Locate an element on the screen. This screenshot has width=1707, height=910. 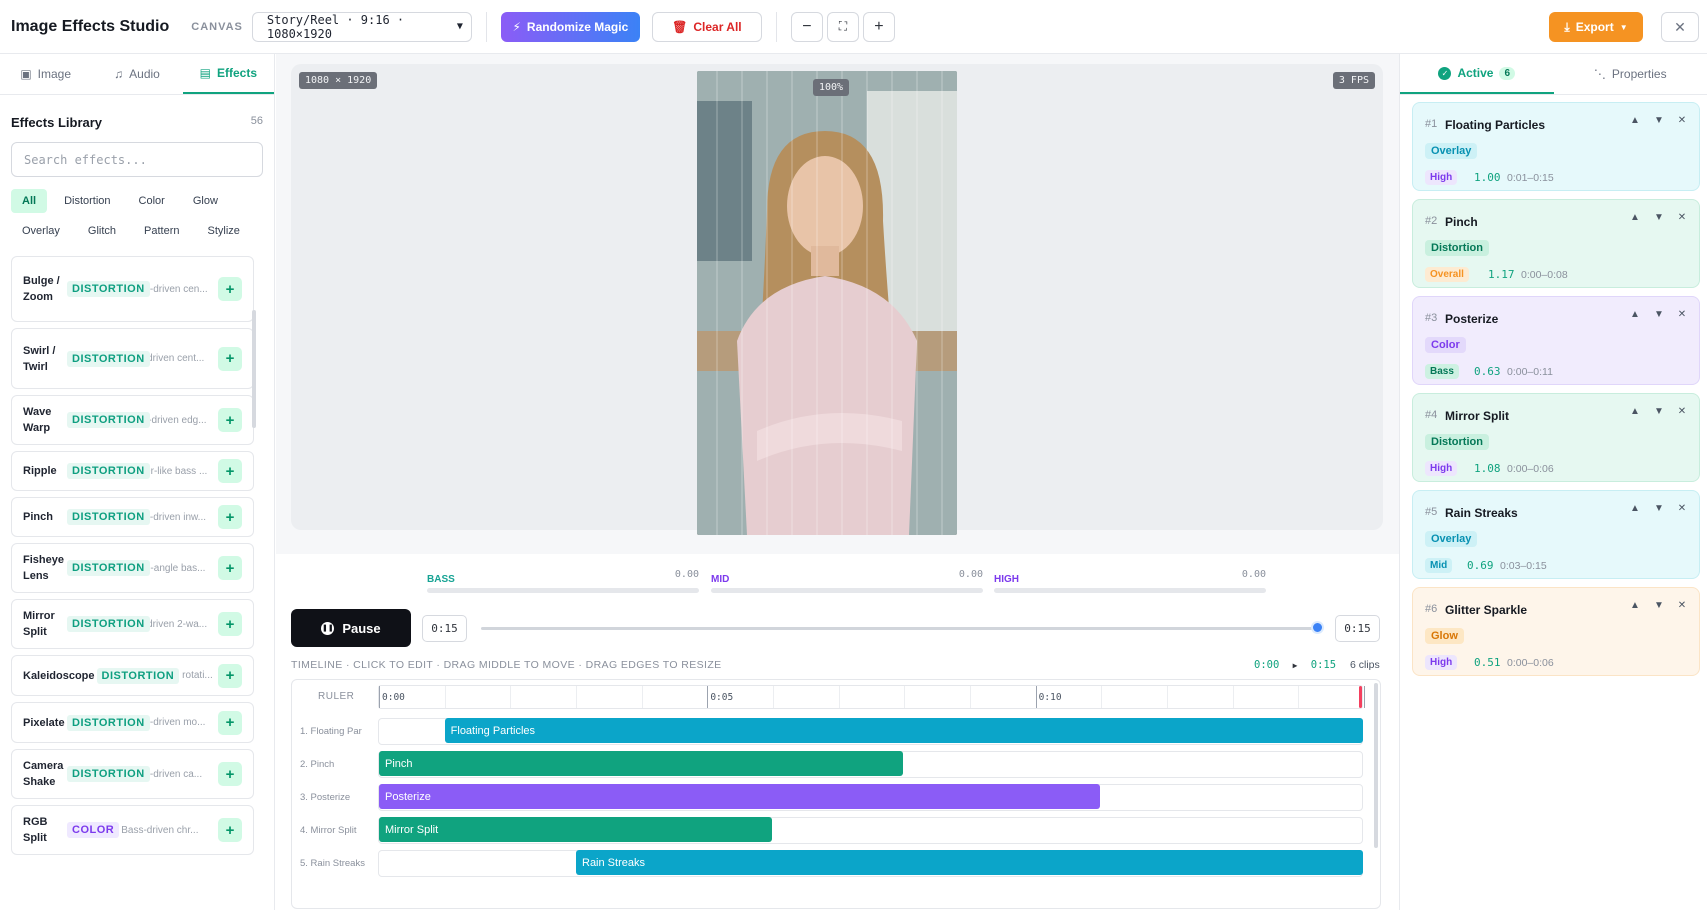
timeline-clip: Mirror Split is located at coordinates (575, 829).